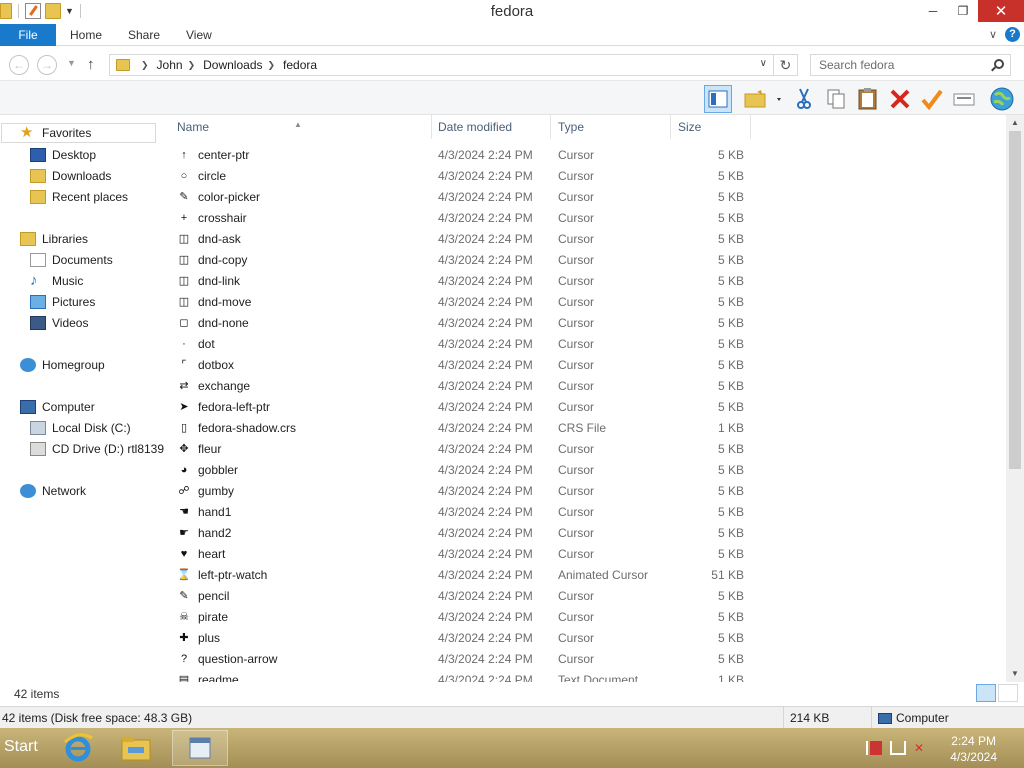 The width and height of the screenshot is (1024, 768). What do you see at coordinates (999, 64) in the screenshot?
I see `search-icon` at bounding box center [999, 64].